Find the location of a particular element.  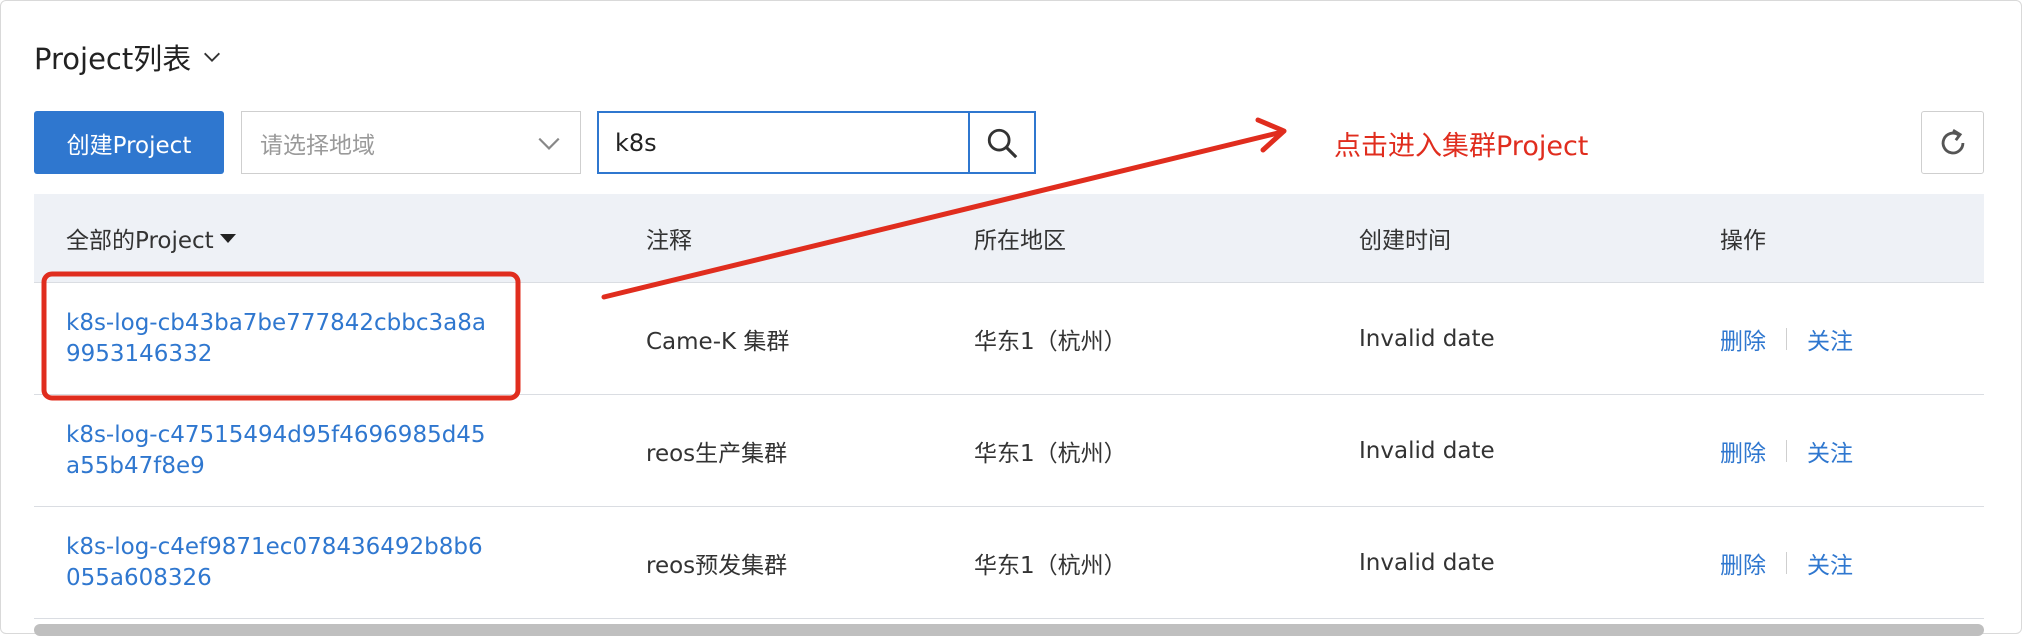

refresh-icon is located at coordinates (1952, 141).